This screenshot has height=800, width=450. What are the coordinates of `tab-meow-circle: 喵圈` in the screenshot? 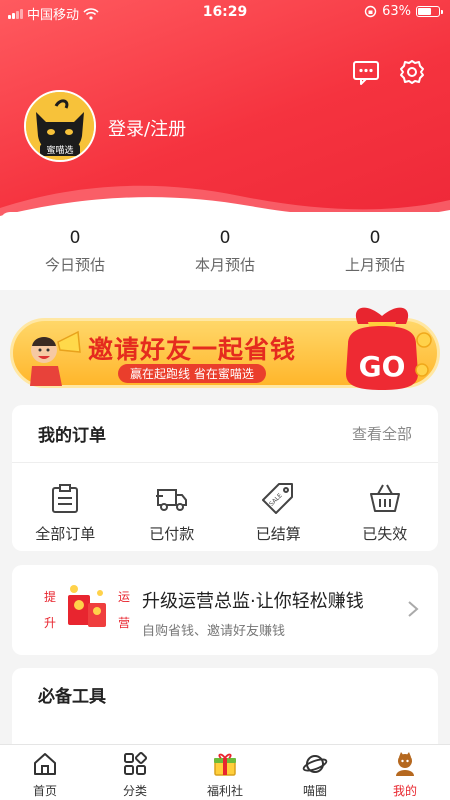 It's located at (315, 772).